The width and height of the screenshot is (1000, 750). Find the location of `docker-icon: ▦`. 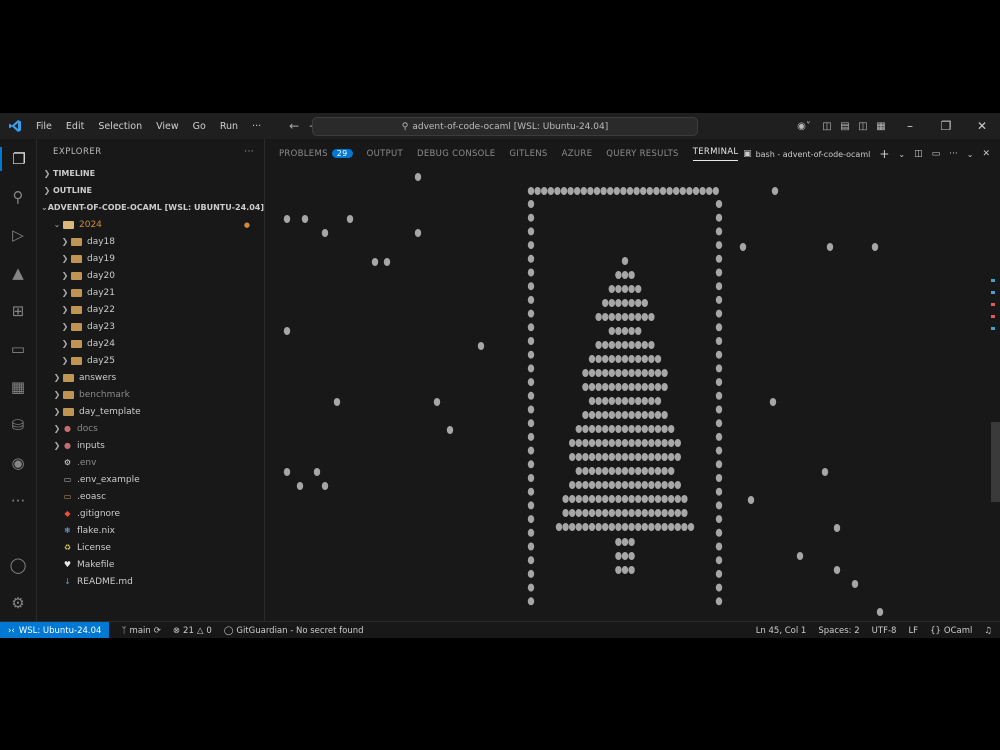

docker-icon: ▦ is located at coordinates (18, 387).